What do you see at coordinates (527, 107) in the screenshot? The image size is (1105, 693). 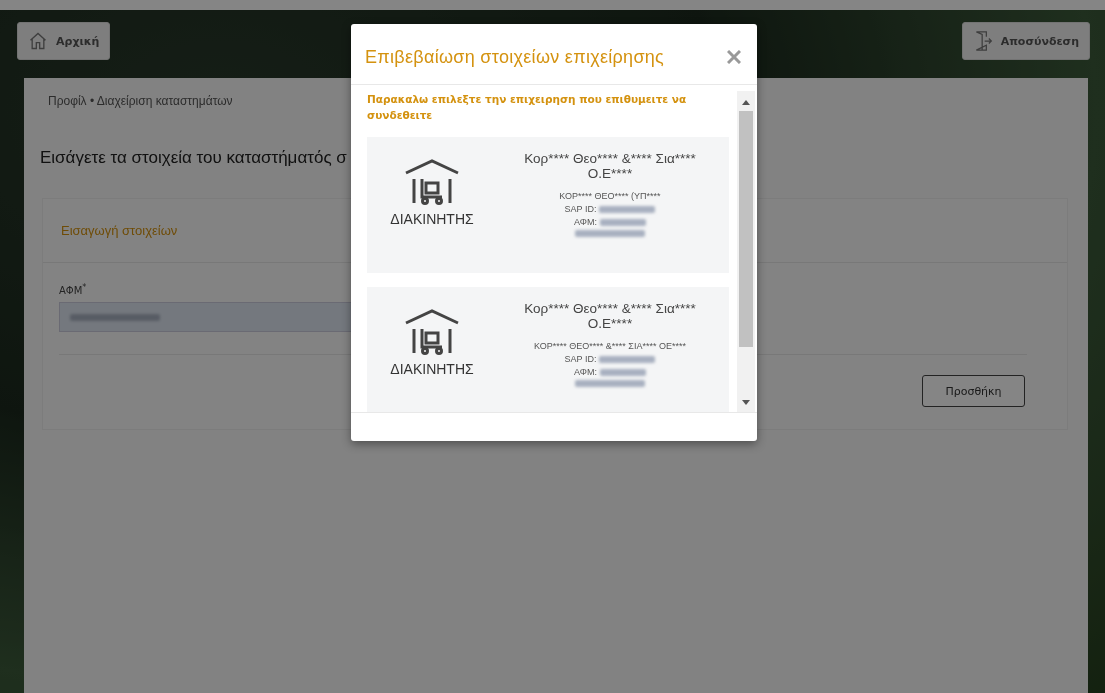 I see `instruction-text: Παρακαλω επιλεξτε την επιχειρηση που επιθυμειτε να συνδεθειτε` at bounding box center [527, 107].